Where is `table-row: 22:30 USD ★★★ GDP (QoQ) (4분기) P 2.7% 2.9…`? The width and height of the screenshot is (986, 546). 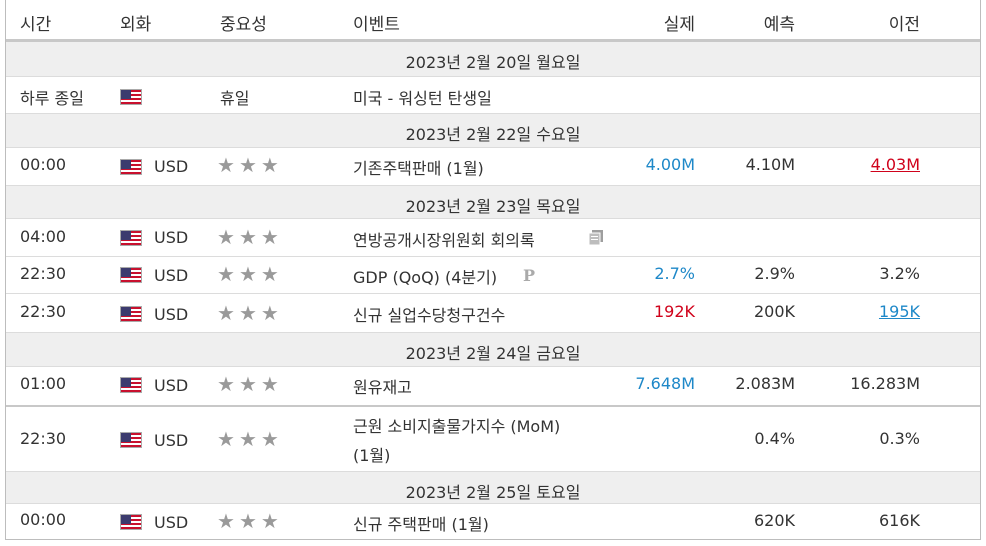 table-row: 22:30 USD ★★★ GDP (QoQ) (4분기) P 2.7% 2.9… is located at coordinates (493, 275).